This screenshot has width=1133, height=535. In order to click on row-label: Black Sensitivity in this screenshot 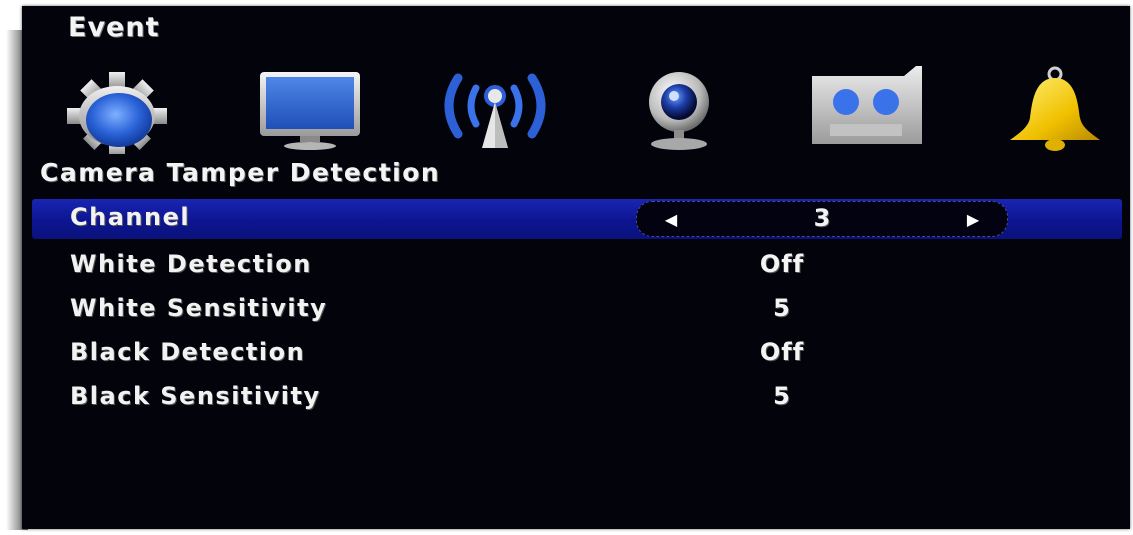, I will do `click(195, 396)`.